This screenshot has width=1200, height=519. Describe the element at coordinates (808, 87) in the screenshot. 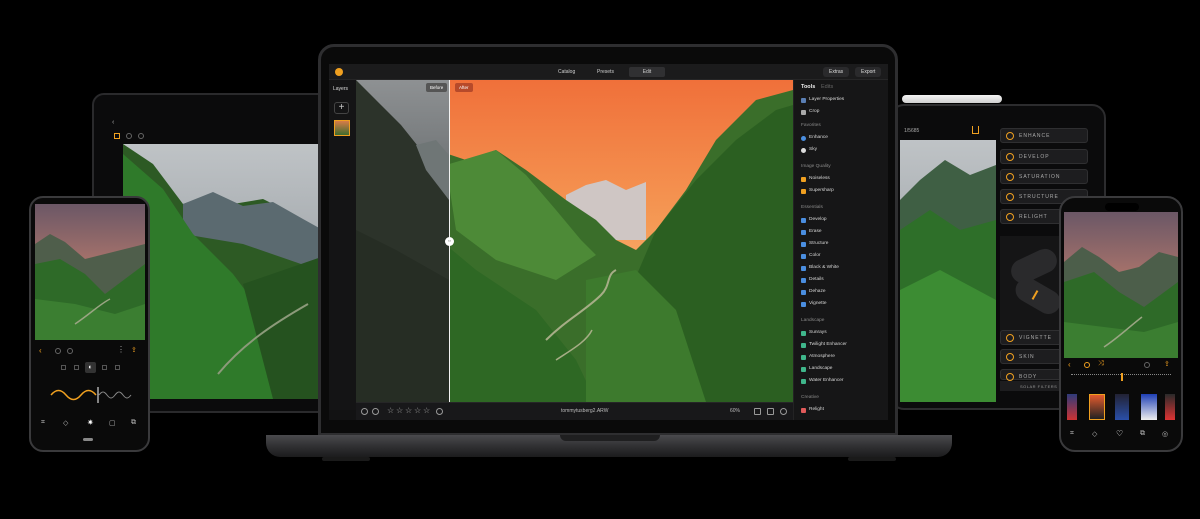

I see `tools-header: Tools` at that location.